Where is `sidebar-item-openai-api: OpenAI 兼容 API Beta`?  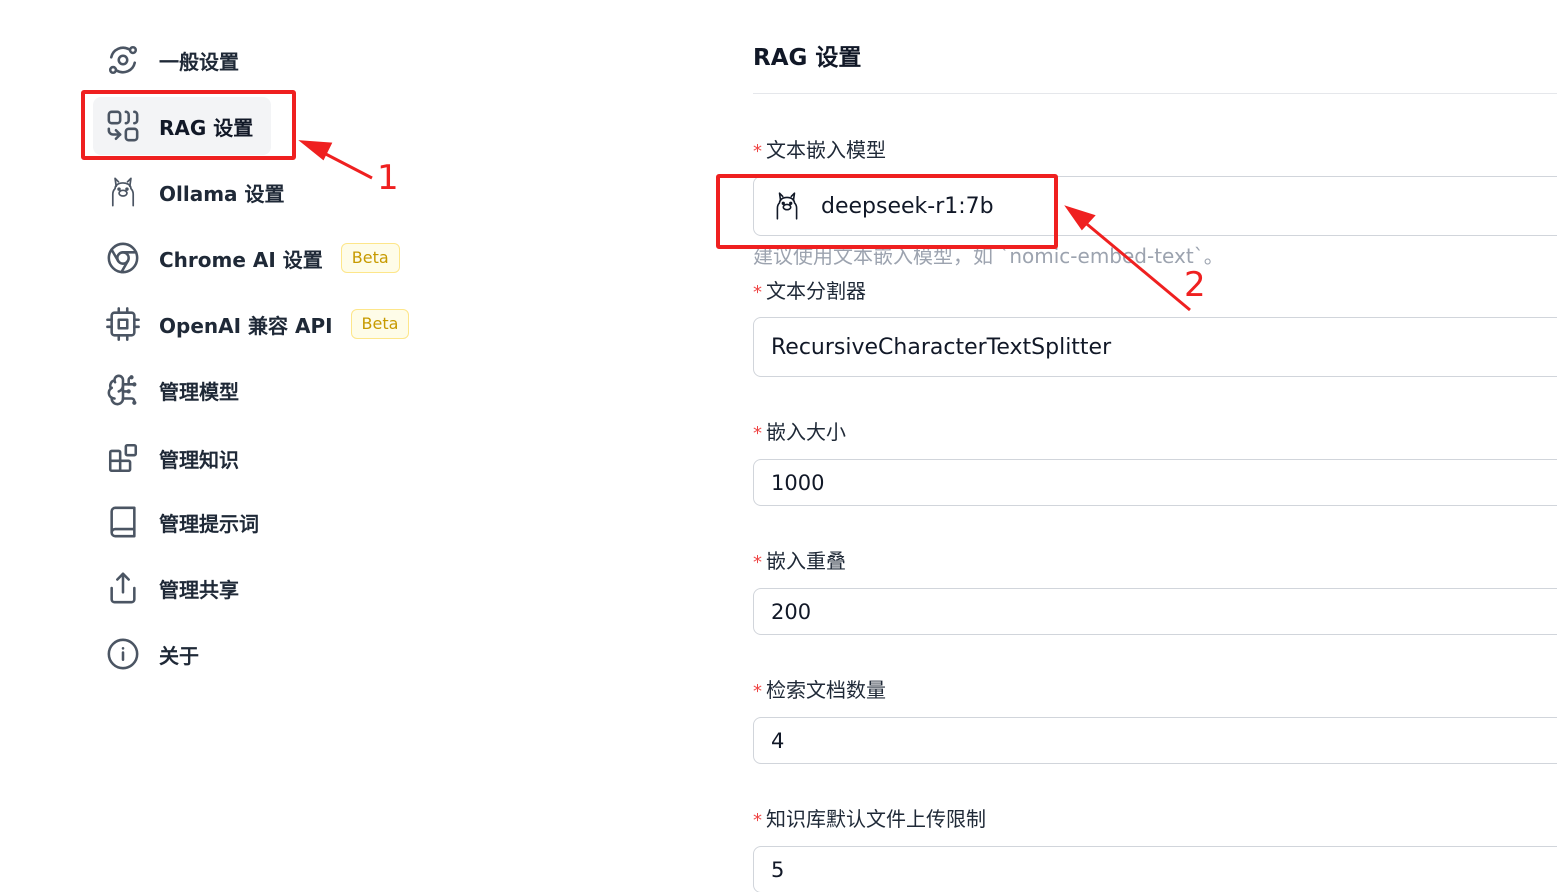
sidebar-item-openai-api: OpenAI 兼容 API Beta is located at coordinates (251, 324).